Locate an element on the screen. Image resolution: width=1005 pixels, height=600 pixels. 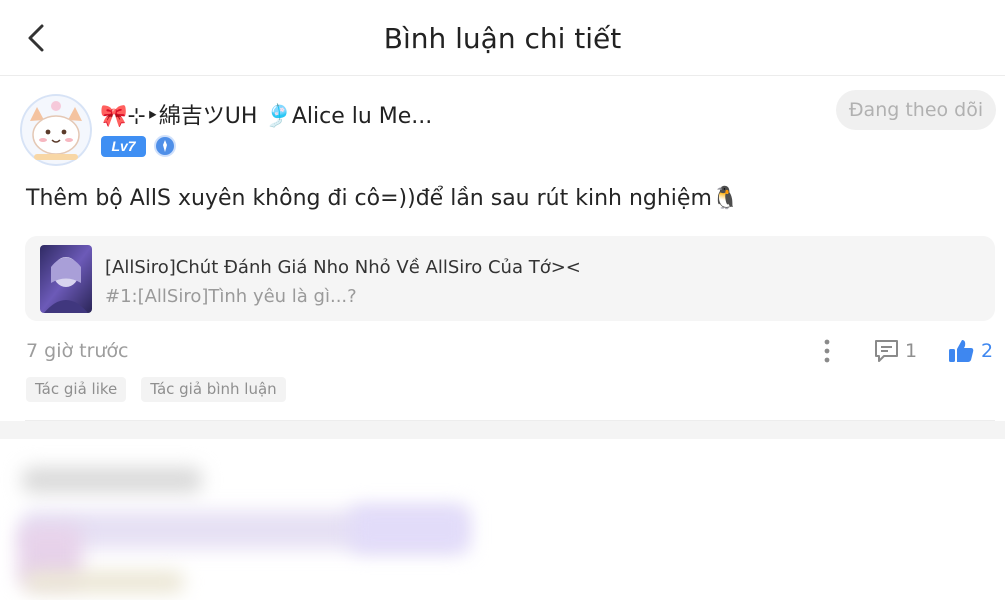
medal-icon is located at coordinates (165, 146).